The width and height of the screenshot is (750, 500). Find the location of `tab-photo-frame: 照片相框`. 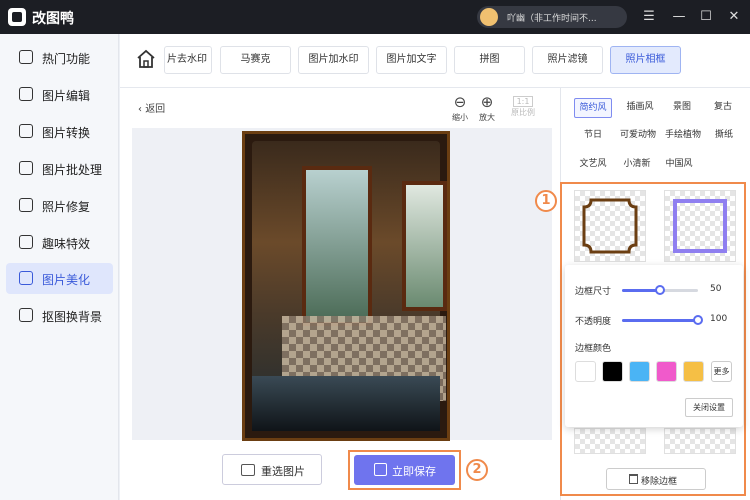

tab-photo-frame: 照片相框 is located at coordinates (645, 60).